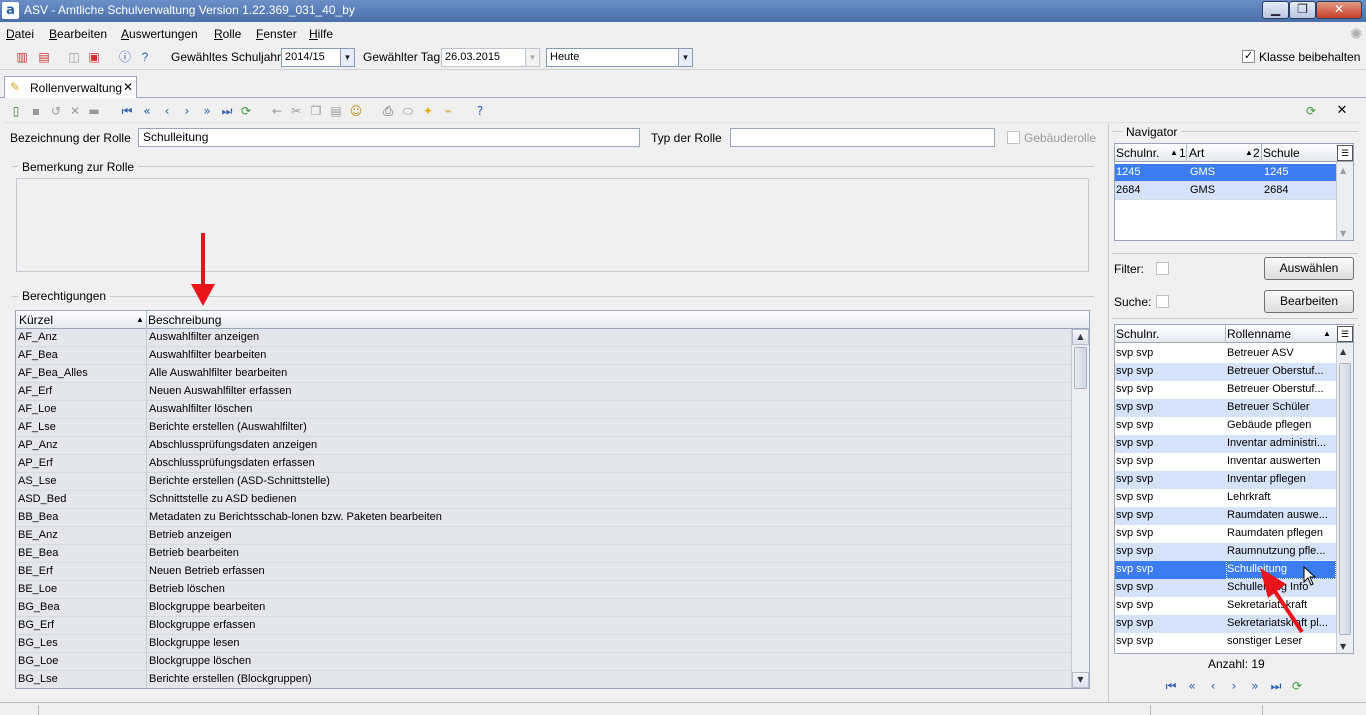 The width and height of the screenshot is (1366, 715). I want to click on table-row: AF_Anz Auswahlfilter anzeigen, so click(543, 337).